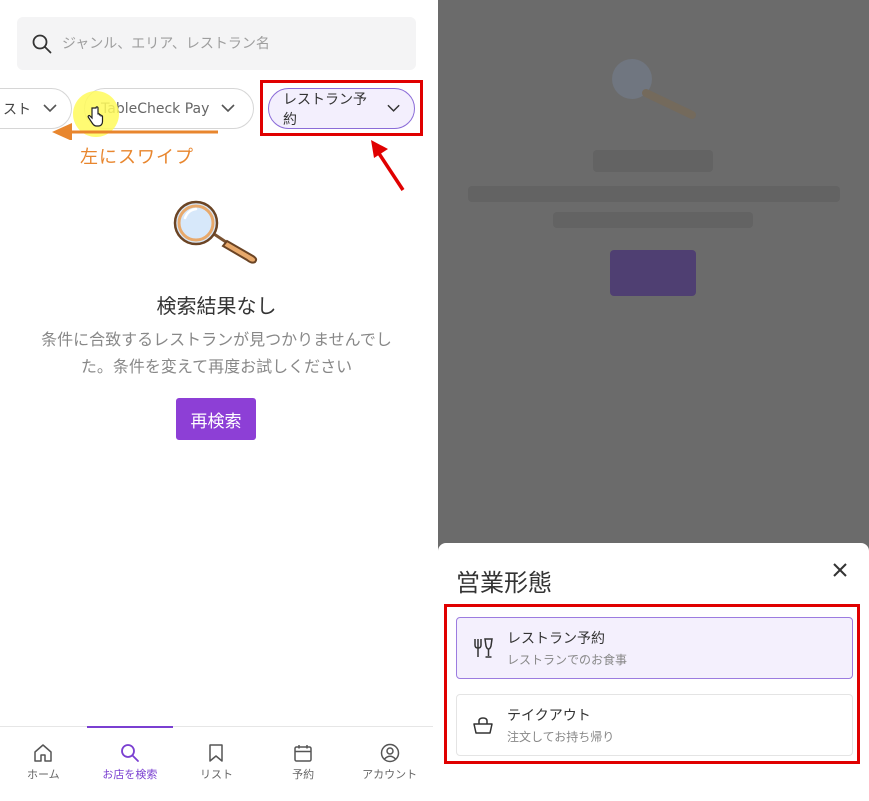 The height and width of the screenshot is (801, 869). I want to click on sheet-title: 営業形態, so click(504, 583).